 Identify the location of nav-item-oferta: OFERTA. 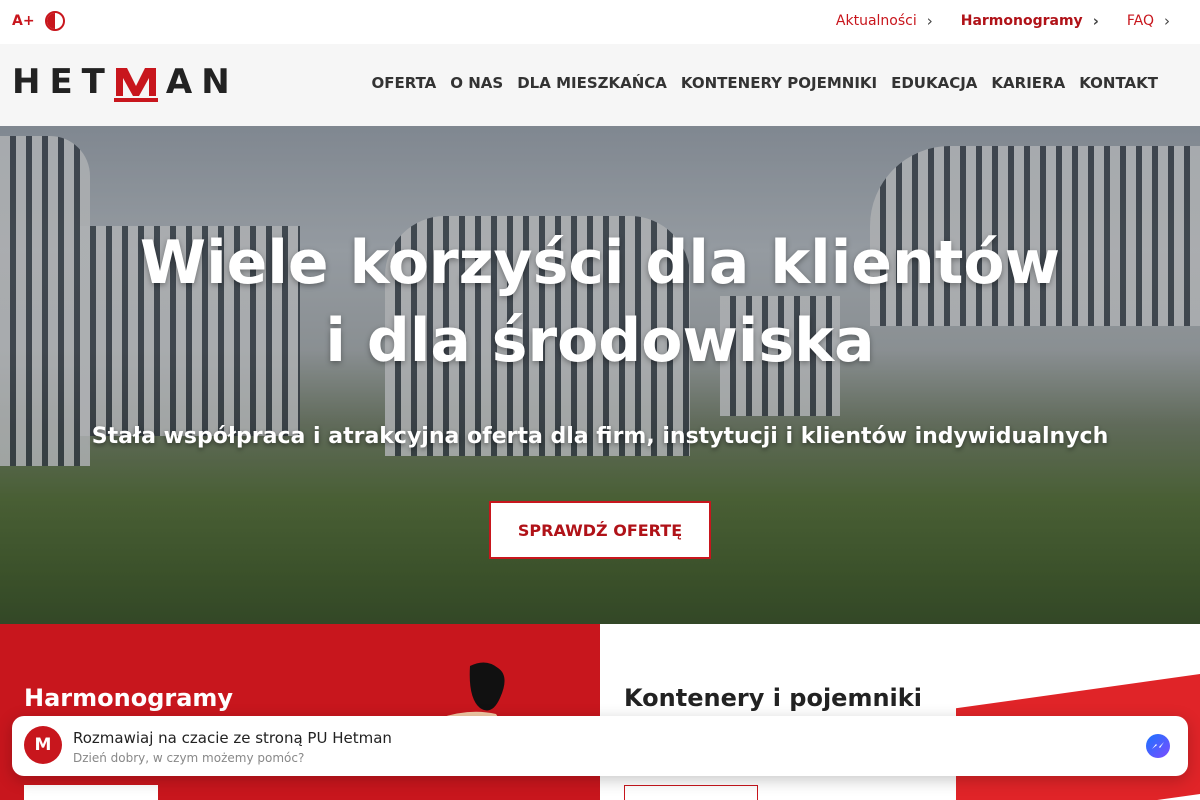
(403, 83).